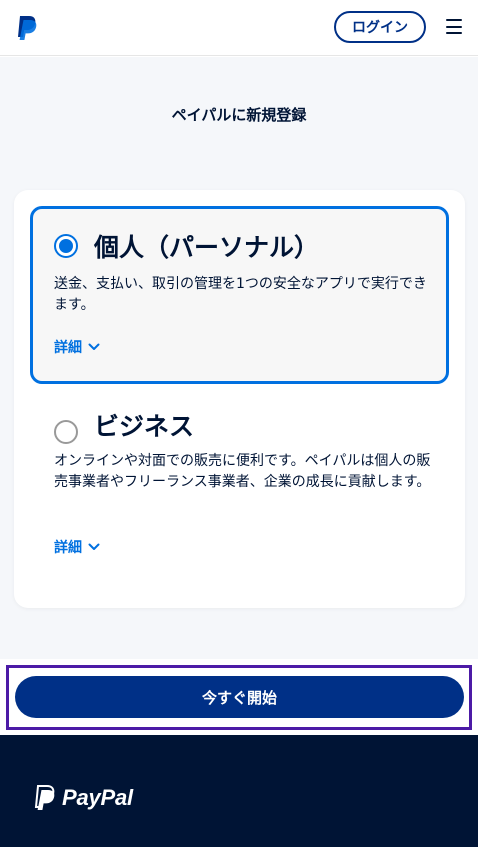  What do you see at coordinates (66, 432) in the screenshot?
I see `business-radio` at bounding box center [66, 432].